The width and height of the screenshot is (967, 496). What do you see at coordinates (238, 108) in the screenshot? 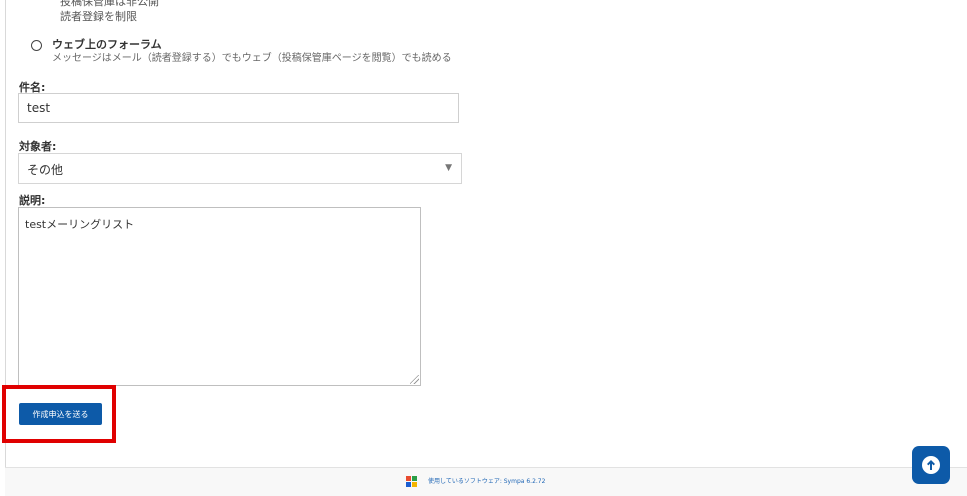
I see `subject-input: test` at bounding box center [238, 108].